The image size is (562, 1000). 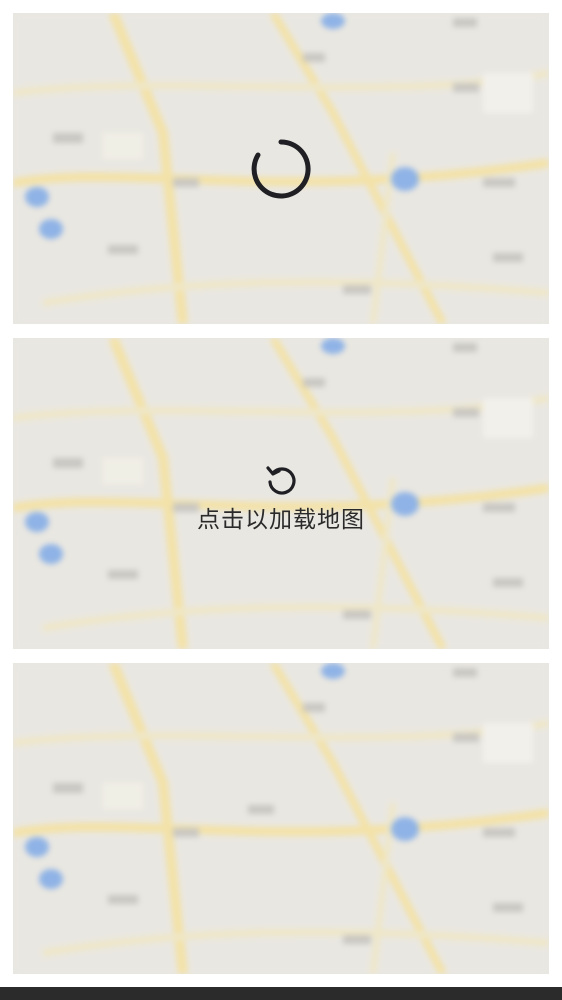 I want to click on reload-icon, so click(x=281, y=480).